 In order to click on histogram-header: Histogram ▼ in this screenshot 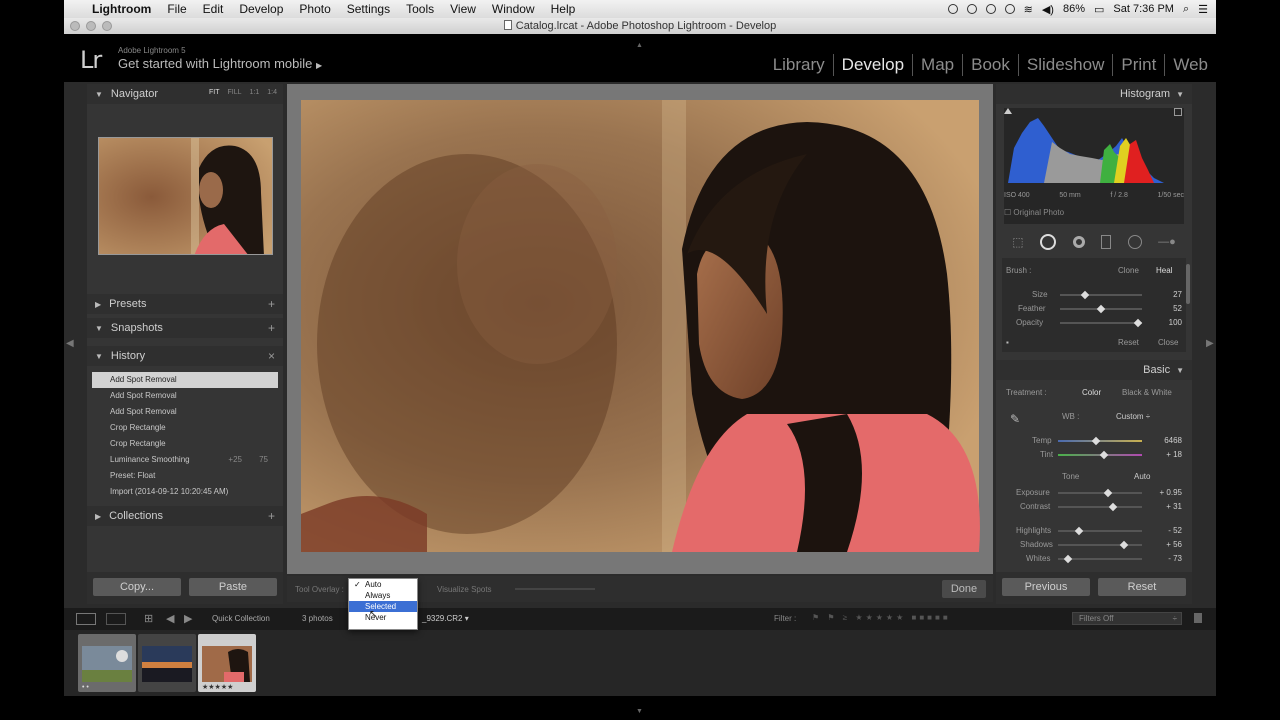, I will do `click(1094, 94)`.